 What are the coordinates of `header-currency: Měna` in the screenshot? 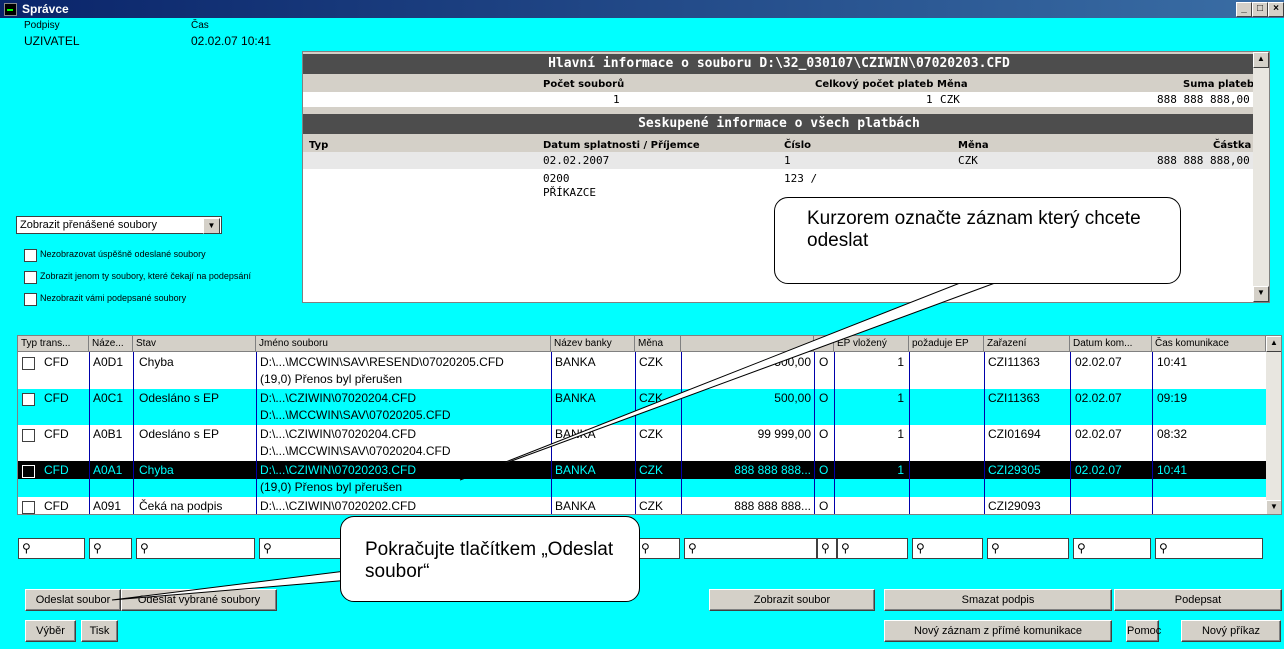 It's located at (658, 344).